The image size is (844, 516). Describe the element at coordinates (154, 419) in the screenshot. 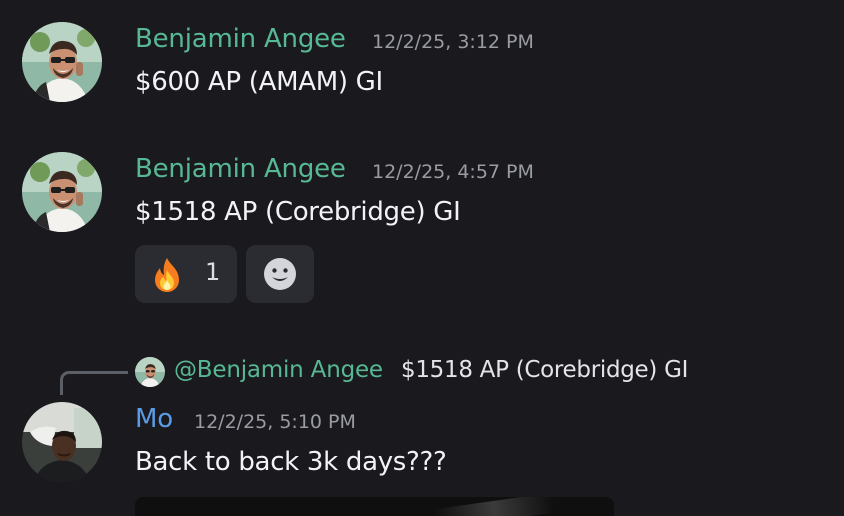

I see `author-name: Mo` at that location.